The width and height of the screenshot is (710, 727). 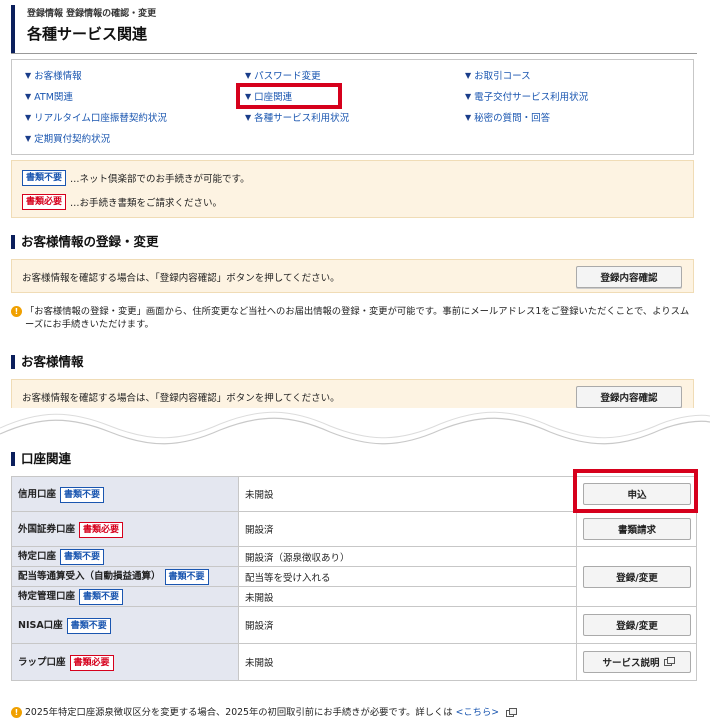 I want to click on nav-link-atm: ▼ ATM関連, so click(x=49, y=96).